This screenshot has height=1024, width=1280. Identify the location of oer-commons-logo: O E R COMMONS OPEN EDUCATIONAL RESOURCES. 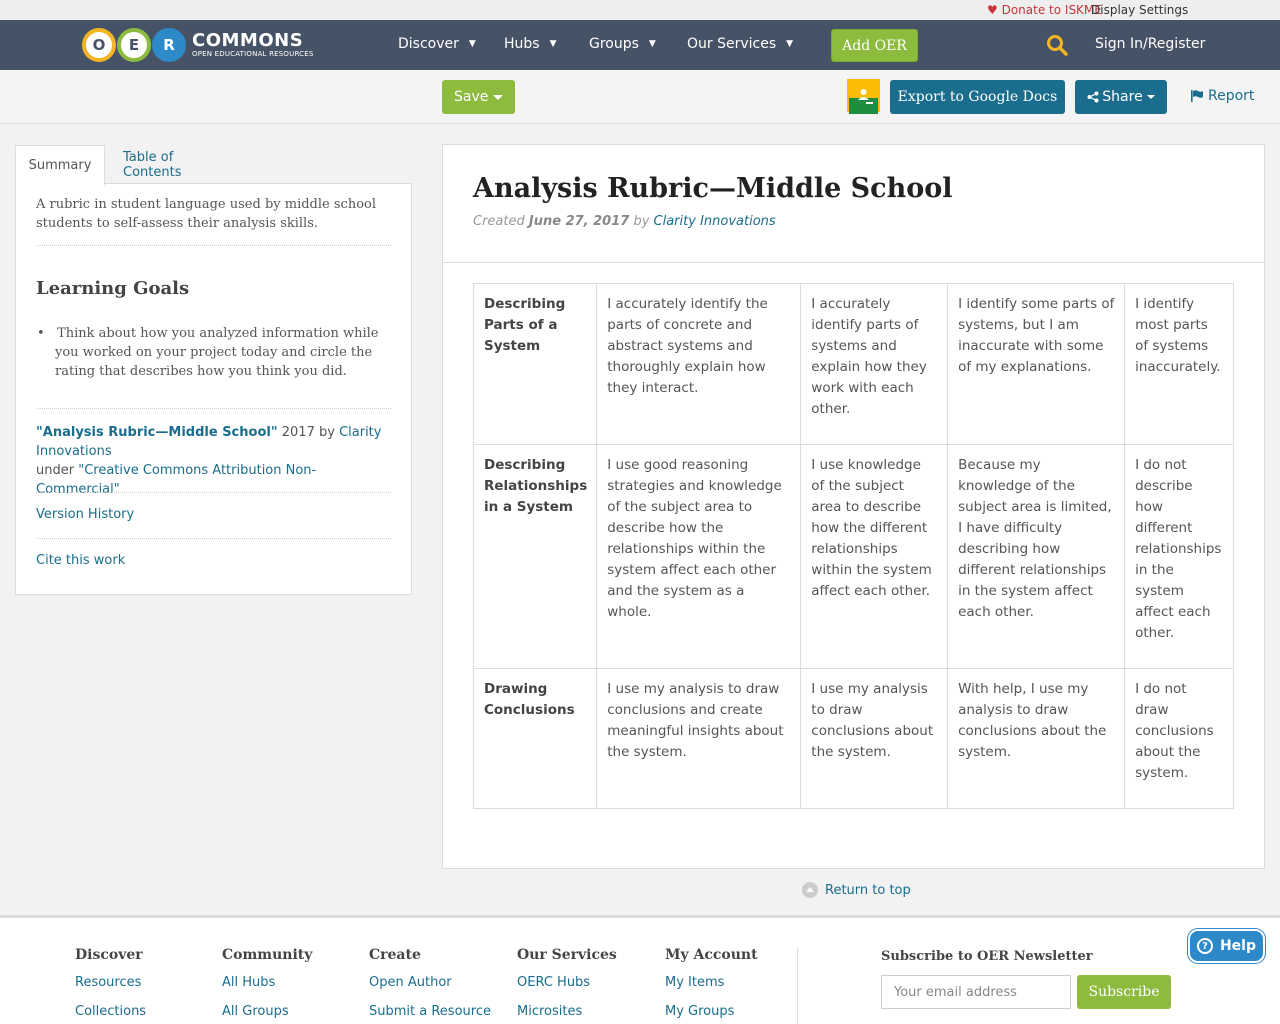
(198, 45).